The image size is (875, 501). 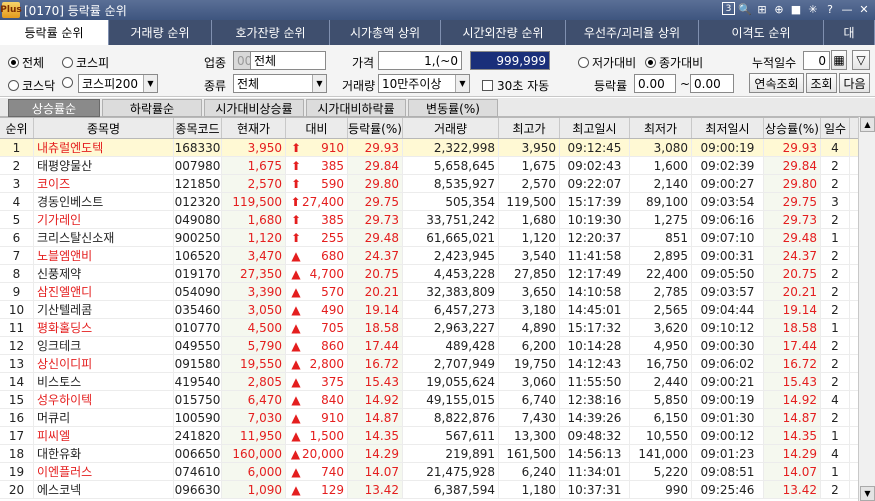 I want to click on column-header: 대비, so click(x=317, y=128).